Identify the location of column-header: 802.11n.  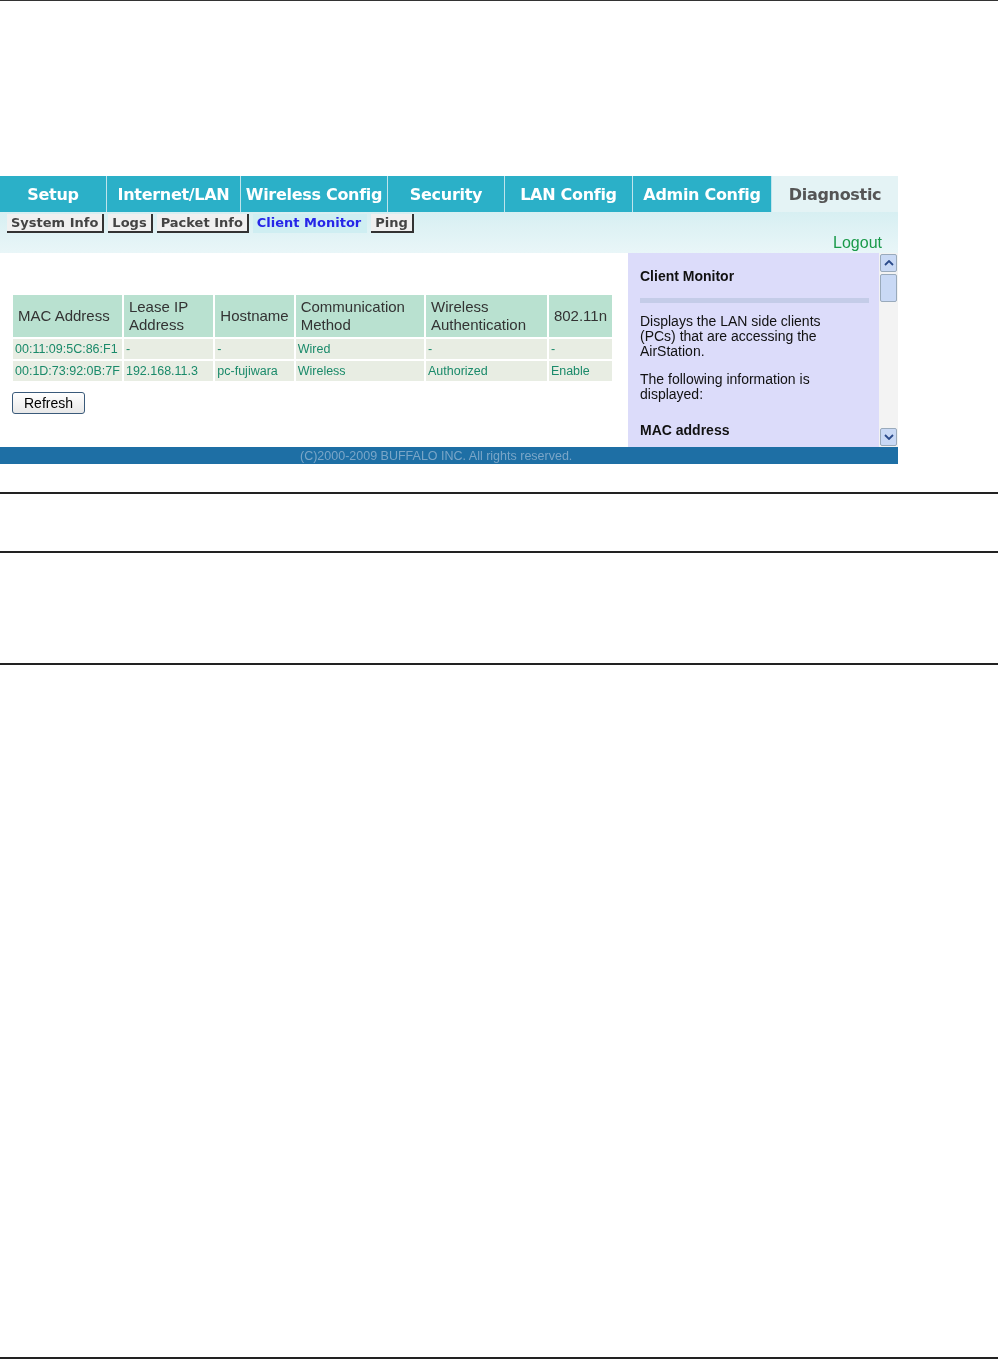
(580, 316).